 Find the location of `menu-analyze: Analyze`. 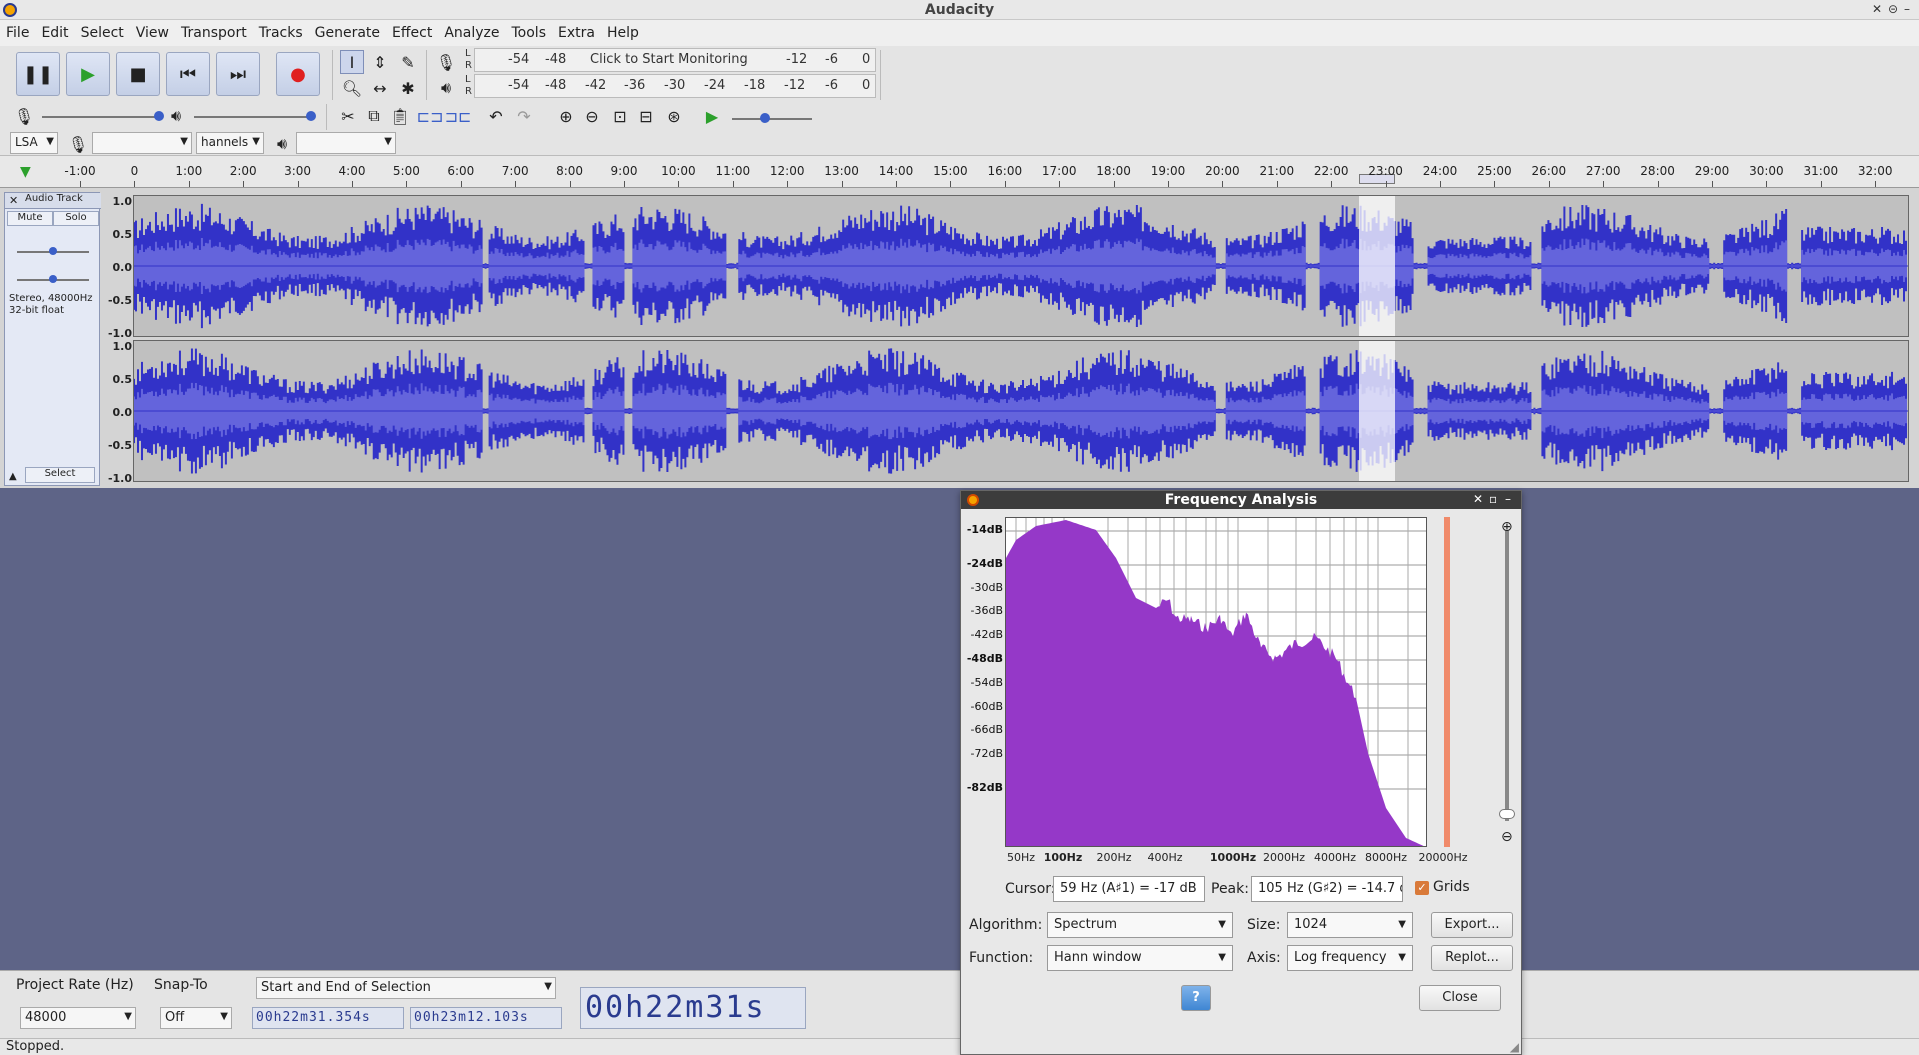

menu-analyze: Analyze is located at coordinates (471, 33).